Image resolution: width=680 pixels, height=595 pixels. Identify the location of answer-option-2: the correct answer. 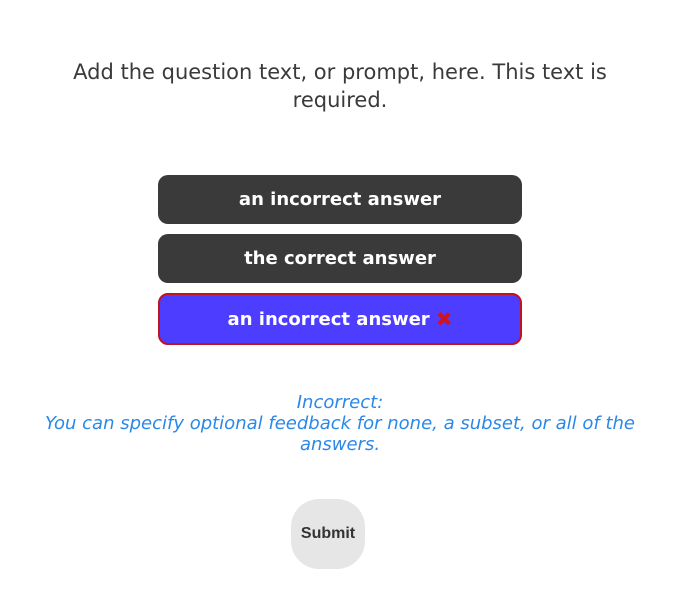
(340, 258).